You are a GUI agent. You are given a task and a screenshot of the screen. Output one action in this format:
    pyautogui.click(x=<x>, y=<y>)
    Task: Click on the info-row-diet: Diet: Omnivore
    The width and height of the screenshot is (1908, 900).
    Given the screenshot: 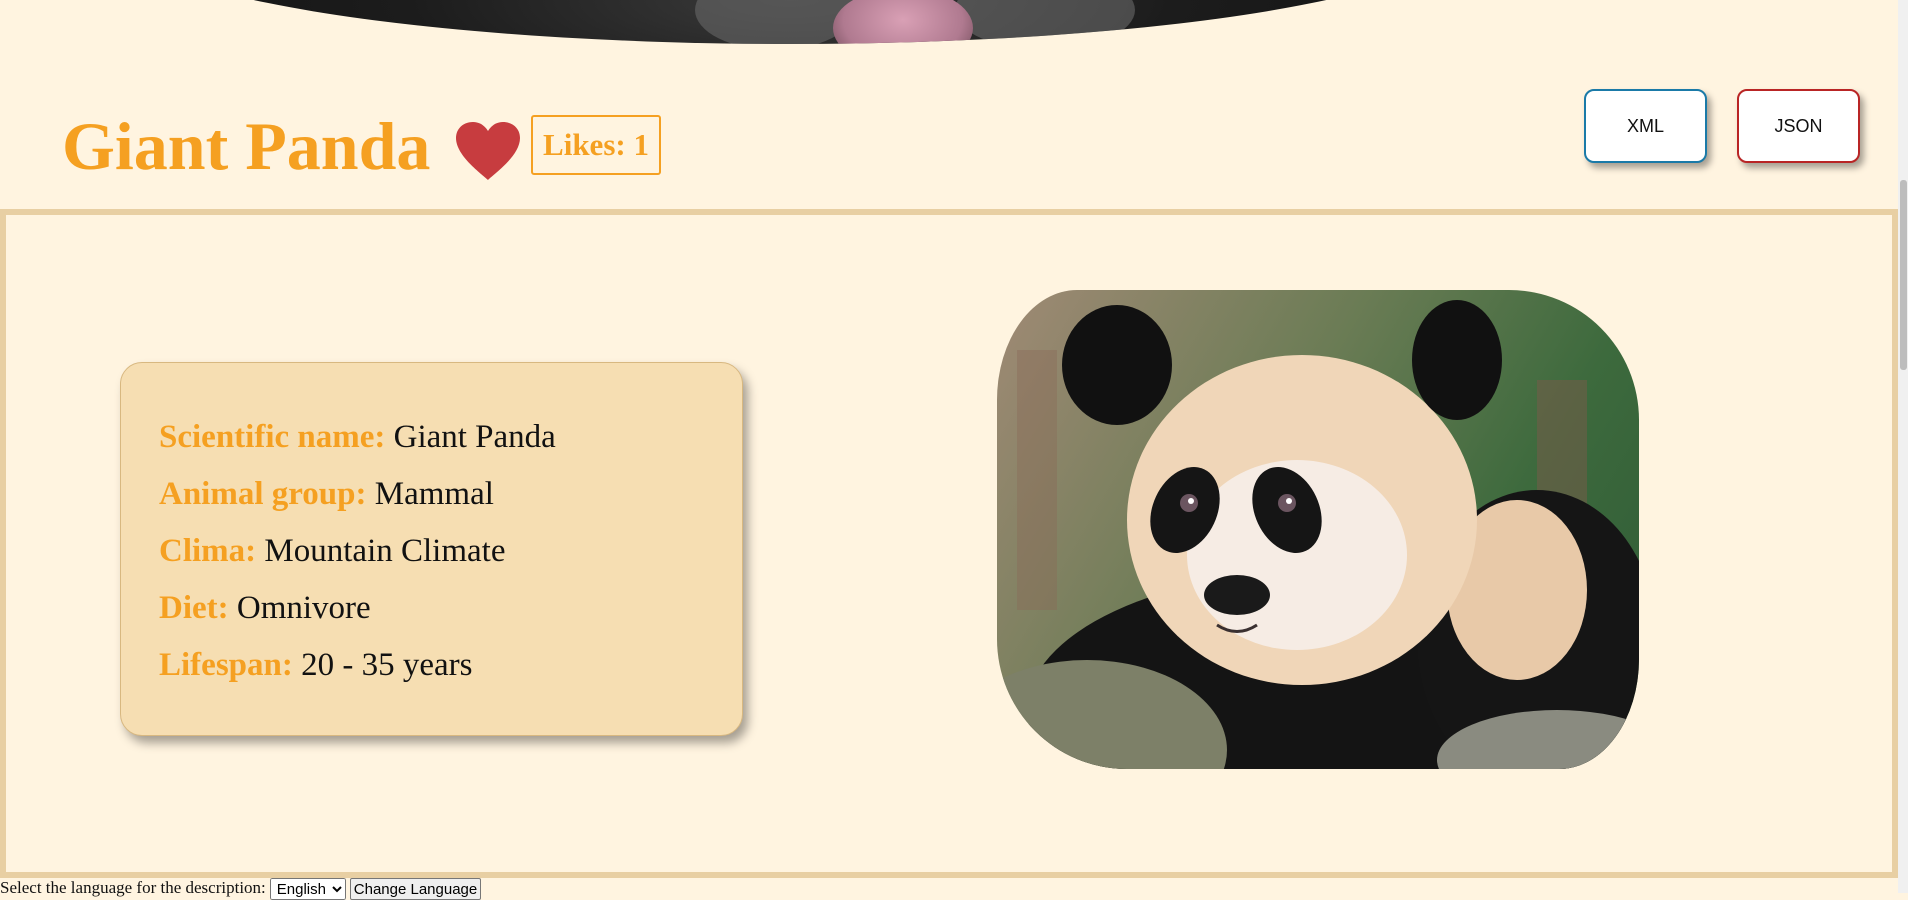 What is the action you would take?
    pyautogui.click(x=450, y=608)
    